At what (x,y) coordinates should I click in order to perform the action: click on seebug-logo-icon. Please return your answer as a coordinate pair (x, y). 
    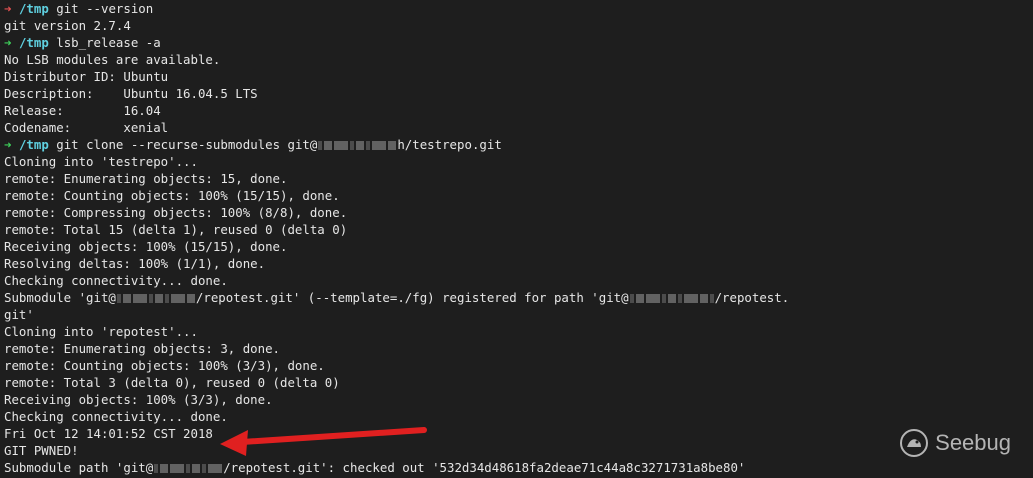
    Looking at the image, I should click on (914, 443).